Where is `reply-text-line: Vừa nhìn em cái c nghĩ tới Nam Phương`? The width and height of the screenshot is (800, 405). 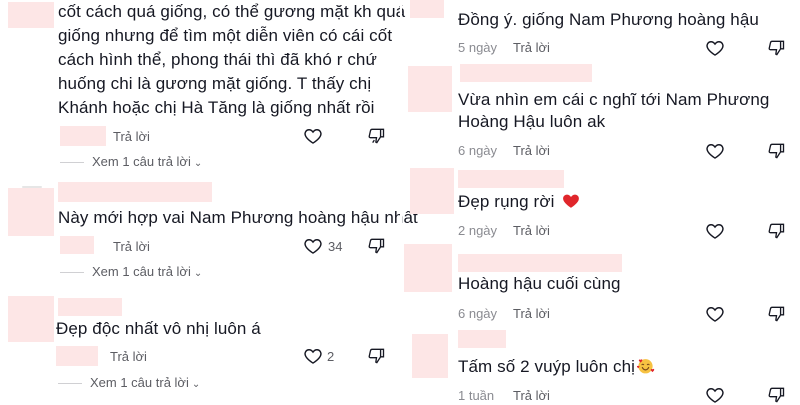 reply-text-line: Vừa nhìn em cái c nghĩ tới Nam Phương is located at coordinates (614, 99).